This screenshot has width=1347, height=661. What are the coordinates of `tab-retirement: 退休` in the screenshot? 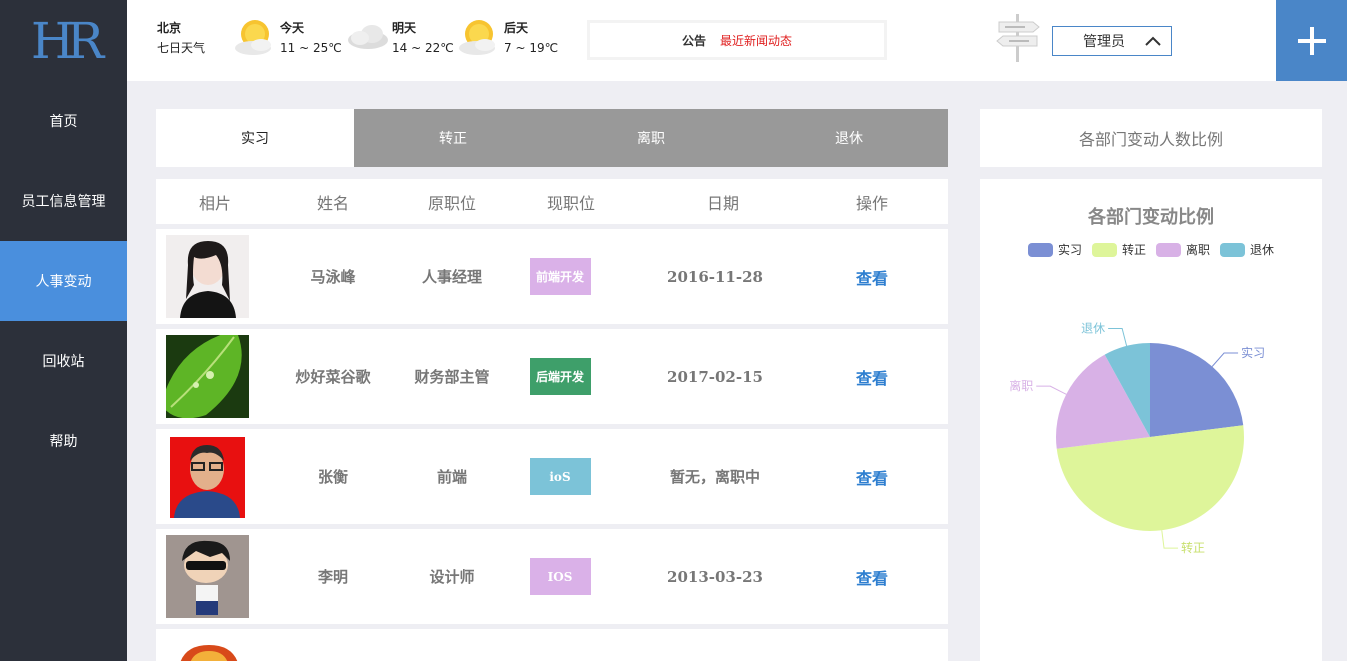 It's located at (849, 138).